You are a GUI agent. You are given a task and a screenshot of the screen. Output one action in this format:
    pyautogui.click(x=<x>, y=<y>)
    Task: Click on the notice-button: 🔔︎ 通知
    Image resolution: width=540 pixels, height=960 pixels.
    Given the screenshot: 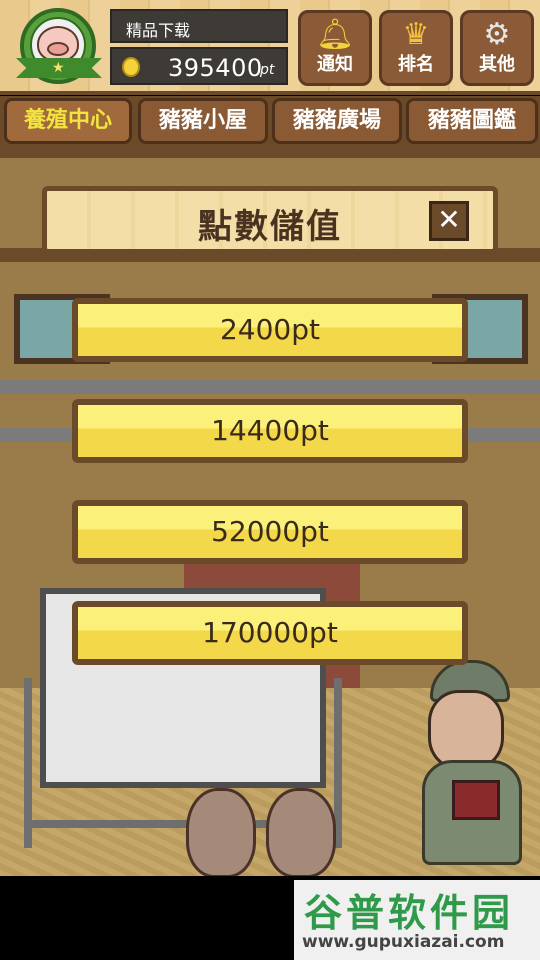 What is the action you would take?
    pyautogui.click(x=335, y=48)
    